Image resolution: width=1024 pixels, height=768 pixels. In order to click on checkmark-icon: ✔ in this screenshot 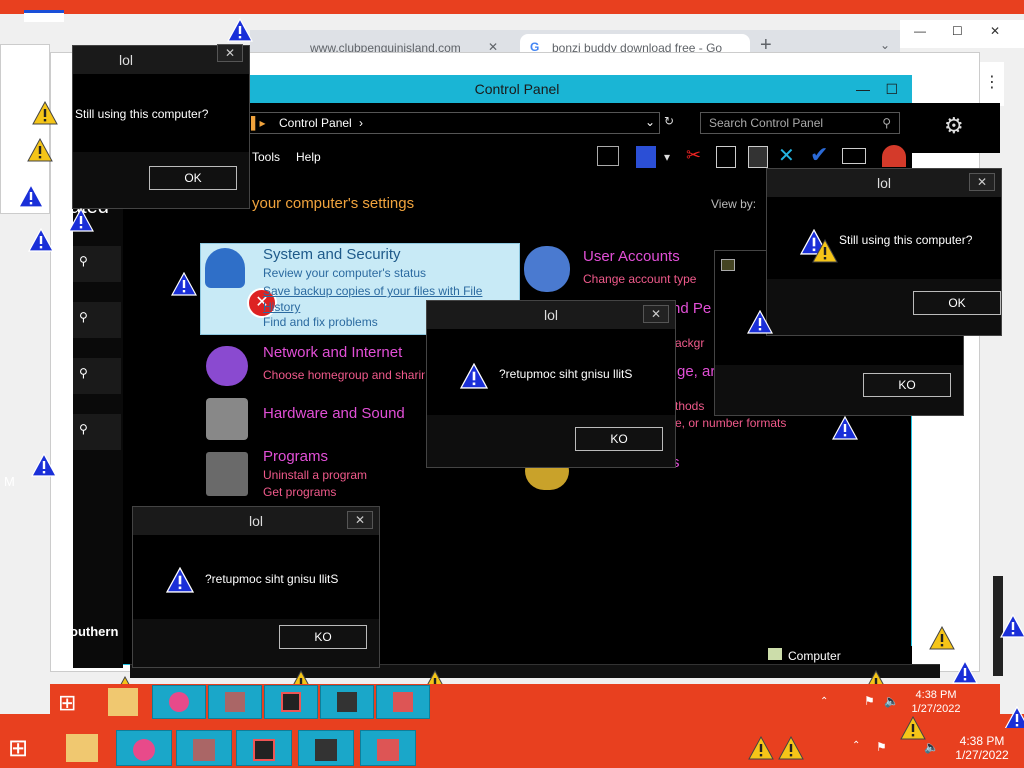, I will do `click(819, 155)`.